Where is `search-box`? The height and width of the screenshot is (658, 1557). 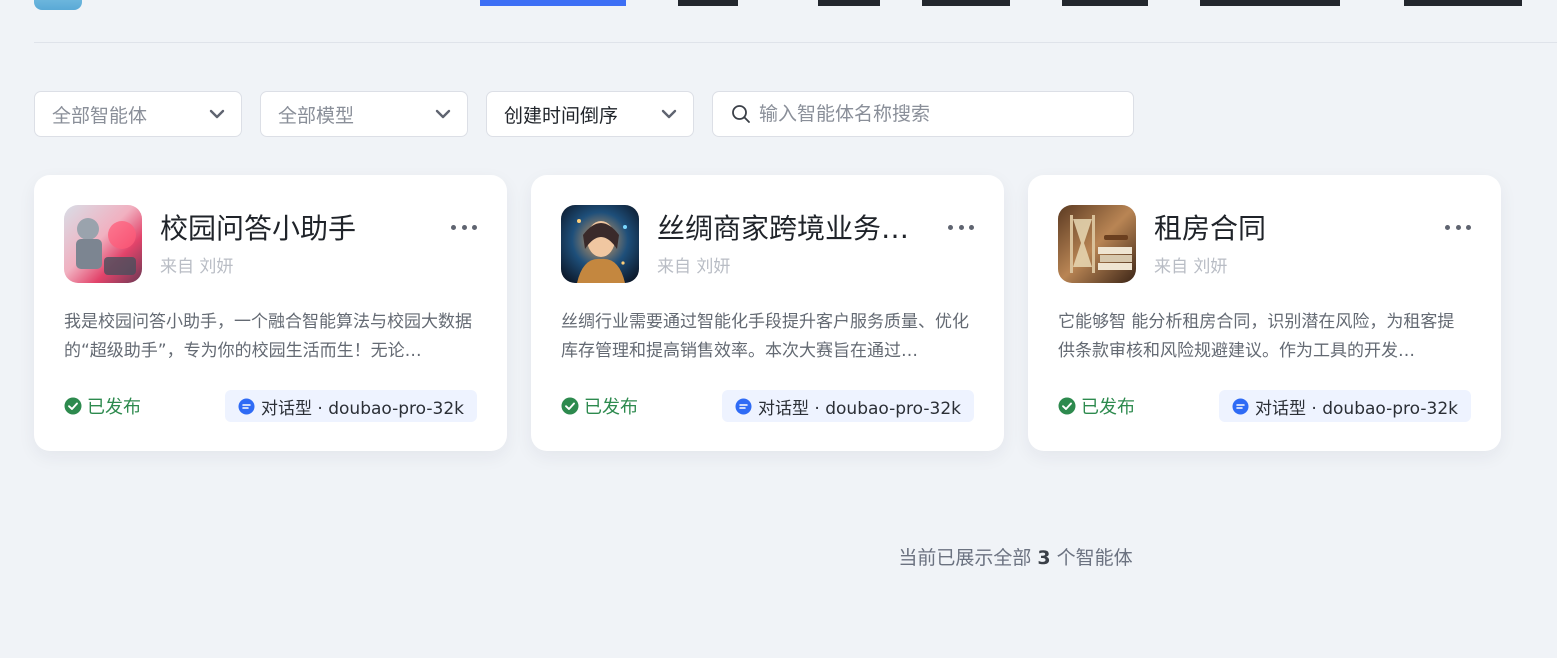
search-box is located at coordinates (923, 114).